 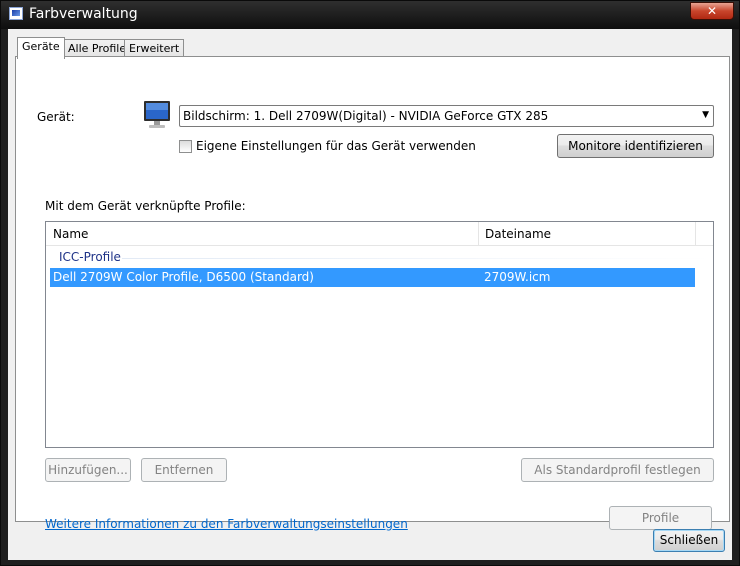 What do you see at coordinates (90, 257) in the screenshot?
I see `group-header-icc-profiles: ICC-Profile` at bounding box center [90, 257].